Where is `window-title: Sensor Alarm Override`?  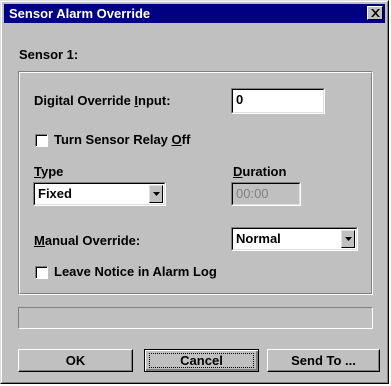
window-title: Sensor Alarm Override is located at coordinates (80, 13).